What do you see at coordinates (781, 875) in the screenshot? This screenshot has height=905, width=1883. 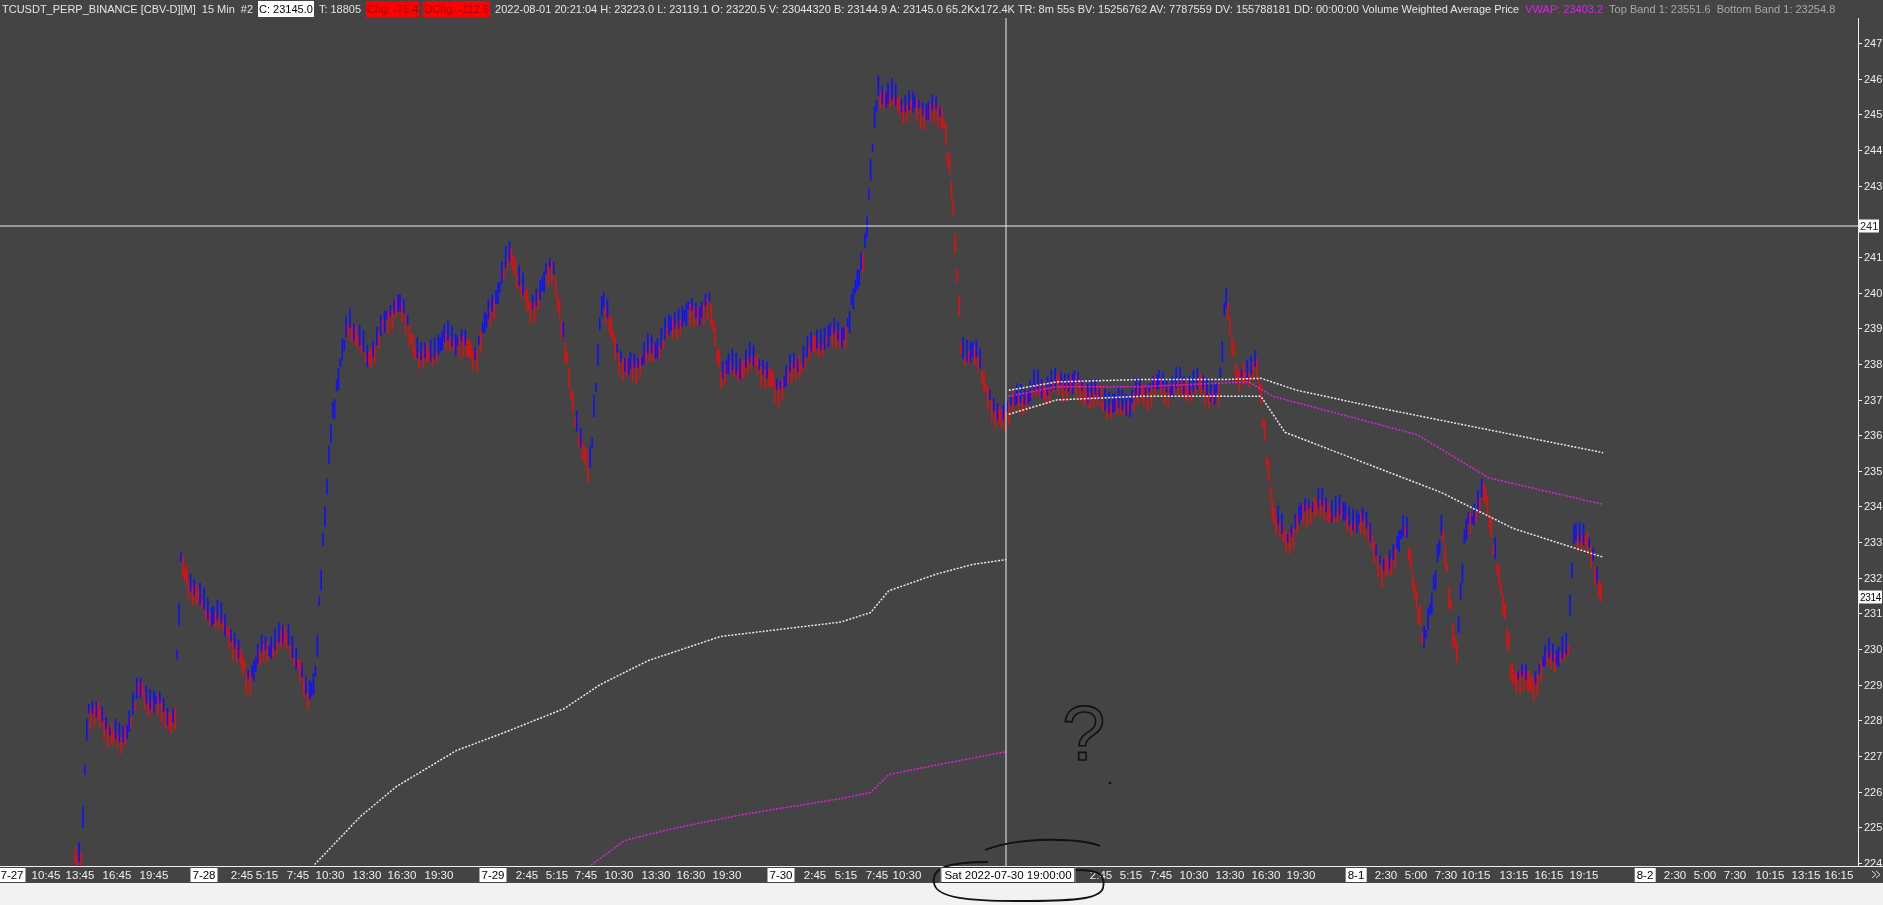 I see `date-label: 7-30` at bounding box center [781, 875].